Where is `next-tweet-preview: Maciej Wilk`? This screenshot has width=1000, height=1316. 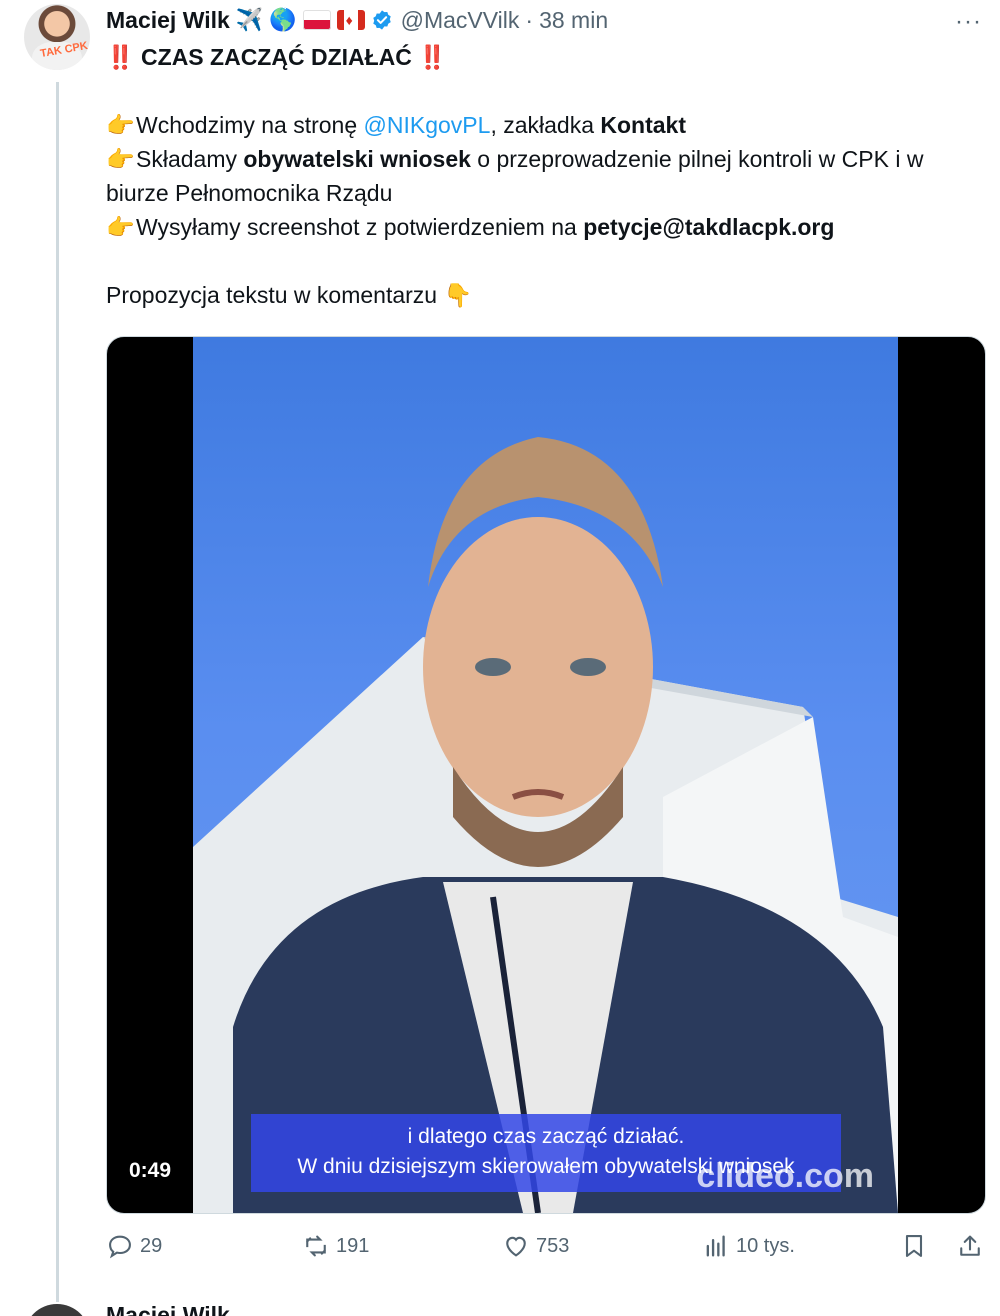 next-tweet-preview: Maciej Wilk is located at coordinates (500, 1306).